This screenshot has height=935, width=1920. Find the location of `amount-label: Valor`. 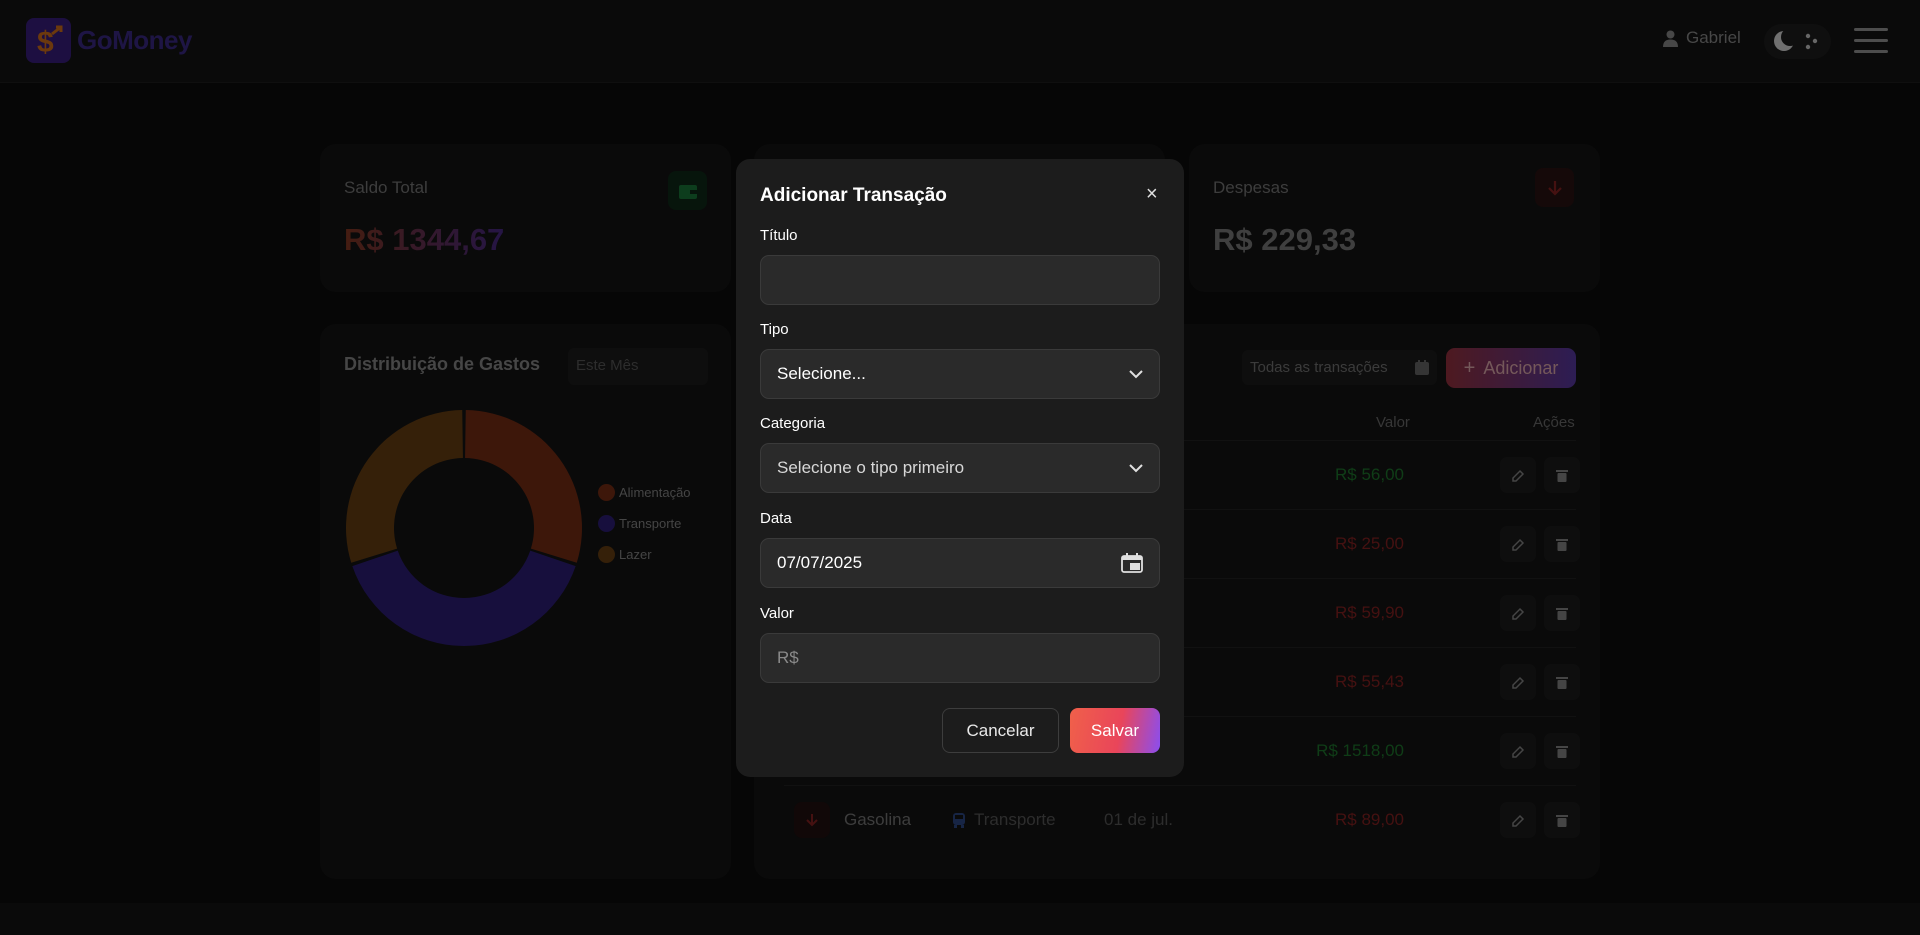

amount-label: Valor is located at coordinates (777, 613).